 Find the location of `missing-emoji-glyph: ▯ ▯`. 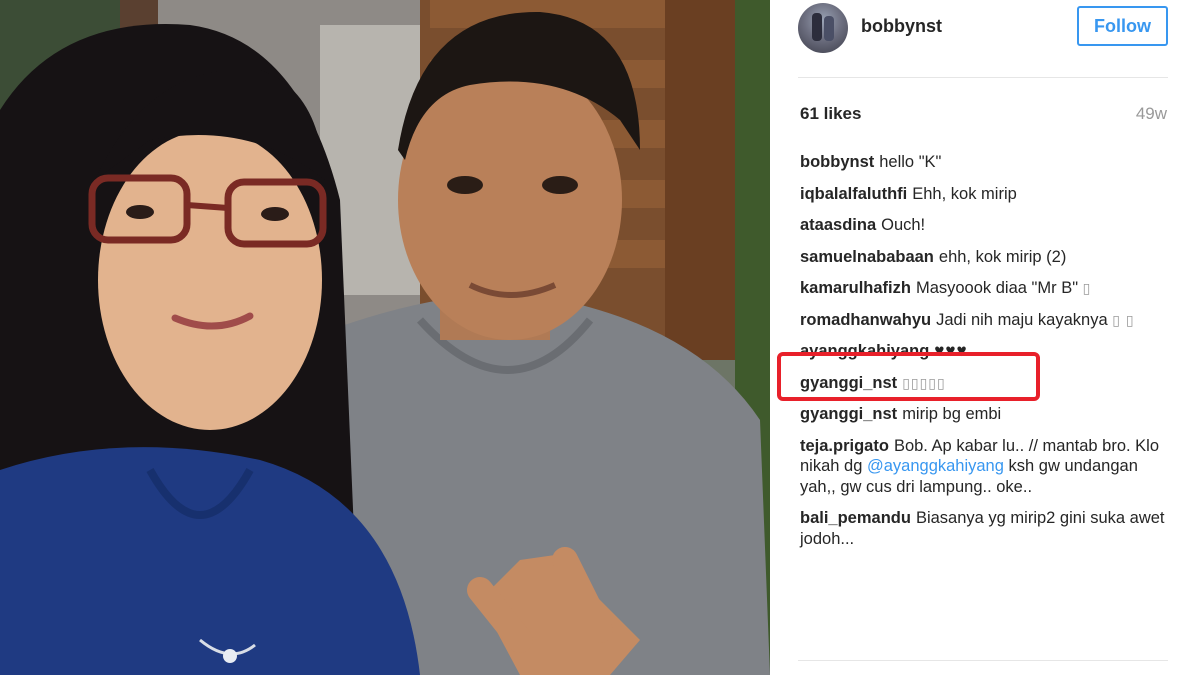

missing-emoji-glyph: ▯ ▯ is located at coordinates (1123, 319).